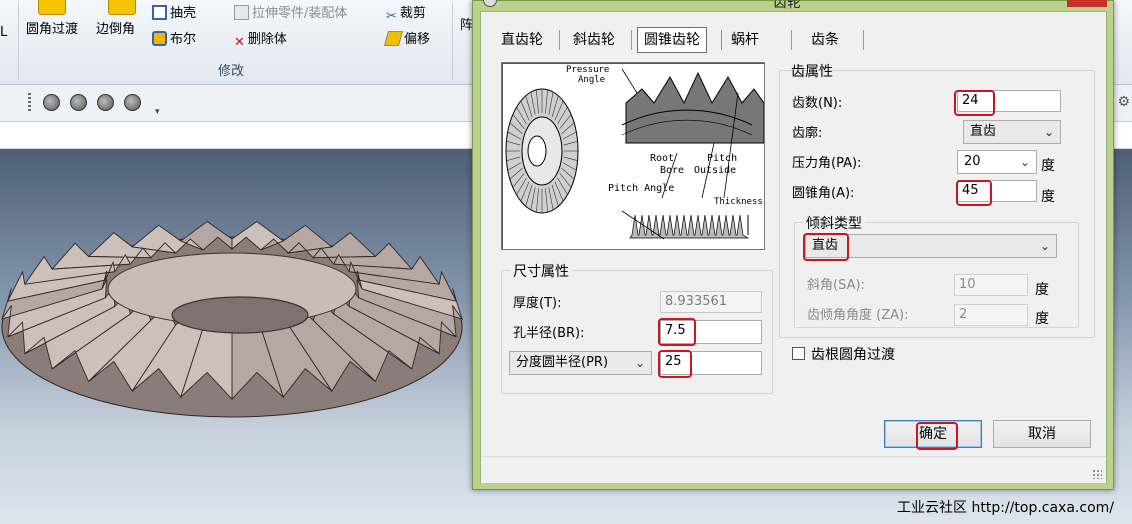 The width and height of the screenshot is (1132, 524). What do you see at coordinates (1048, 197) in the screenshot?
I see `cone-angle-unit: 度` at bounding box center [1048, 197].